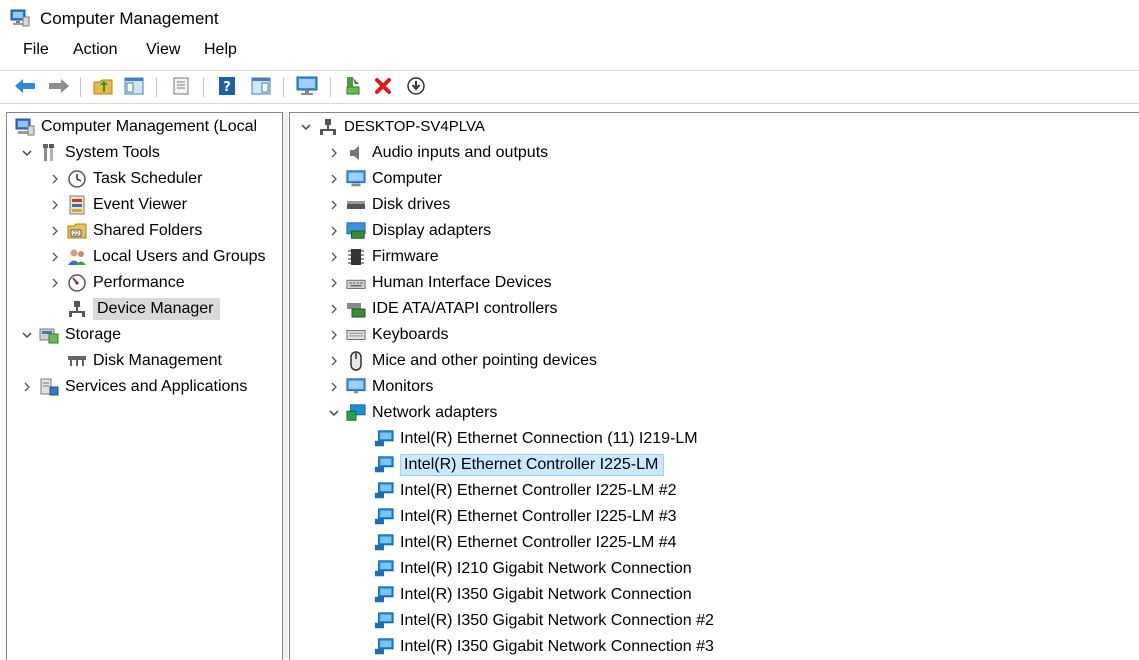  What do you see at coordinates (383, 86) in the screenshot?
I see `uninstall-device-icon` at bounding box center [383, 86].